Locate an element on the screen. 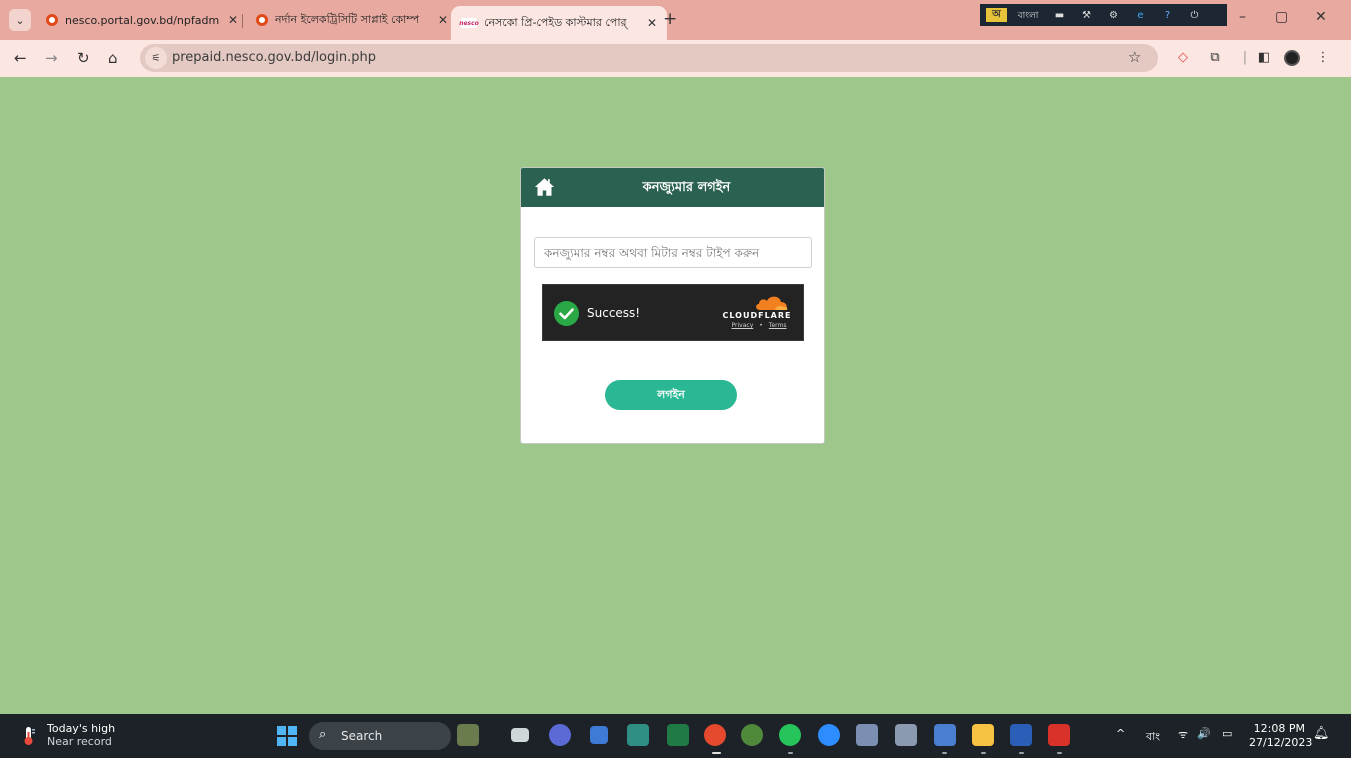 This screenshot has width=1351, height=758. chevron-down-icon: ⌄ is located at coordinates (20, 20).